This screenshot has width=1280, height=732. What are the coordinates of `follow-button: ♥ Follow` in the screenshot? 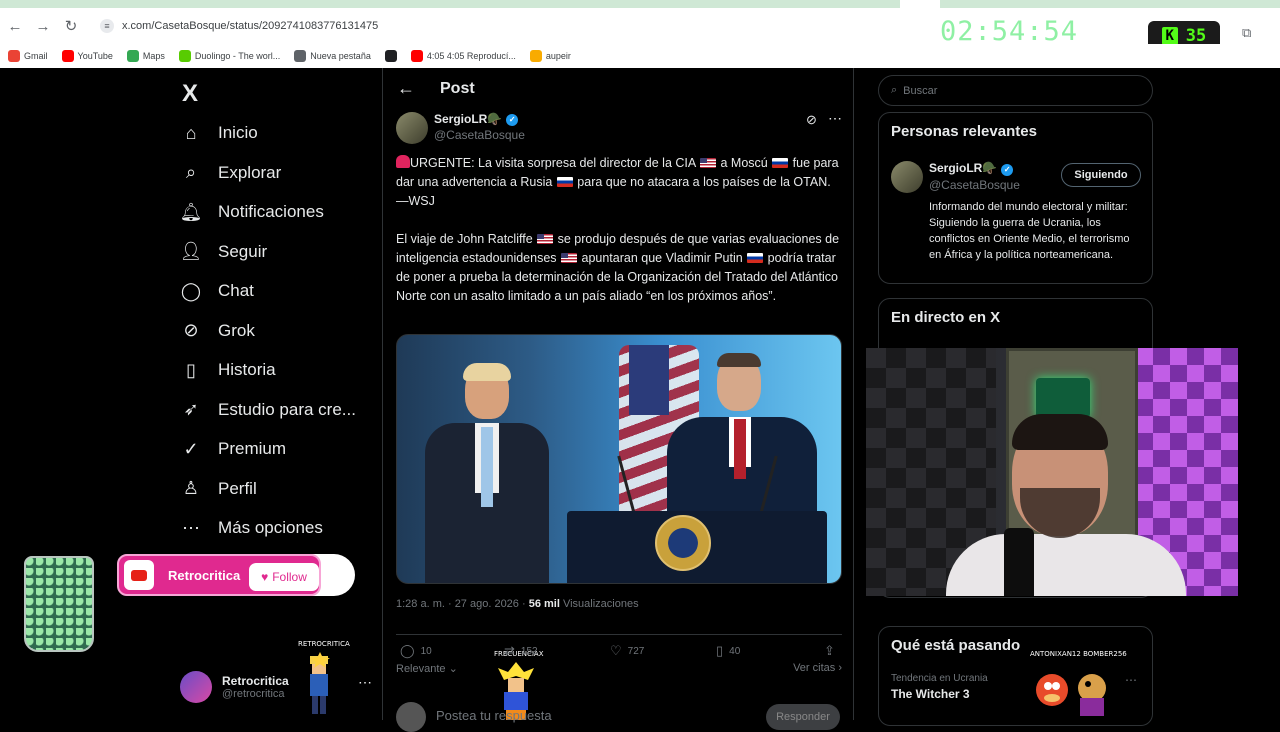 It's located at (284, 577).